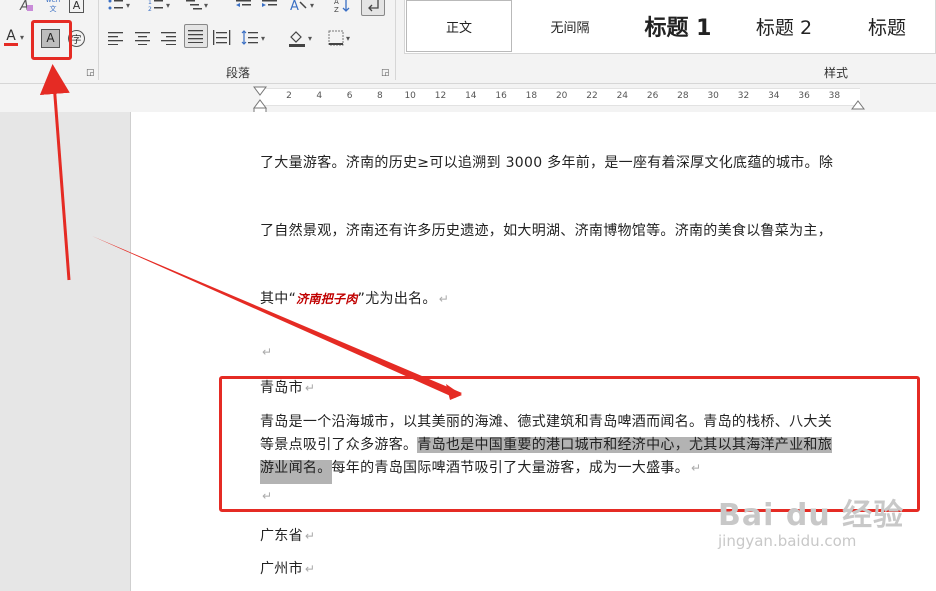  Describe the element at coordinates (277, 317) in the screenshot. I see `arrow-pointer` at that location.